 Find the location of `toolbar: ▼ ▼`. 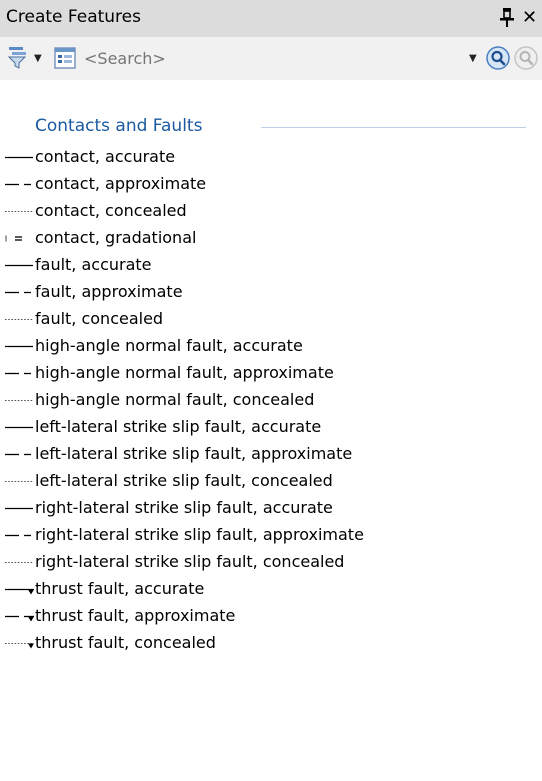

toolbar: ▼ ▼ is located at coordinates (271, 58).